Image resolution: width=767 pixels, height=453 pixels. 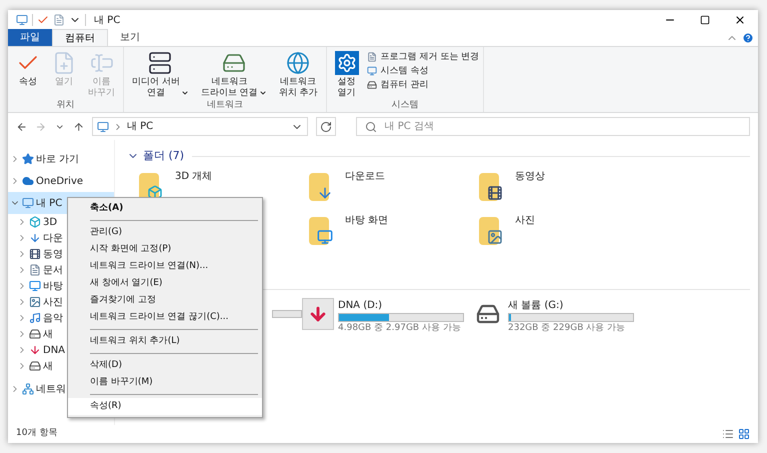 I want to click on nav-item: 바로 가기, so click(x=61, y=159).